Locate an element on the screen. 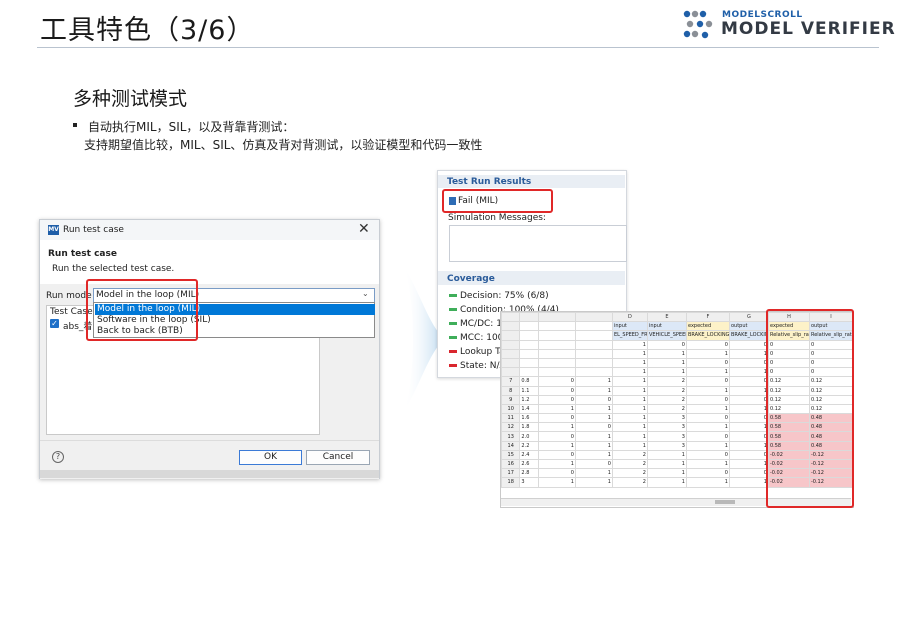  table-cell: 2.6 is located at coordinates (529, 464).